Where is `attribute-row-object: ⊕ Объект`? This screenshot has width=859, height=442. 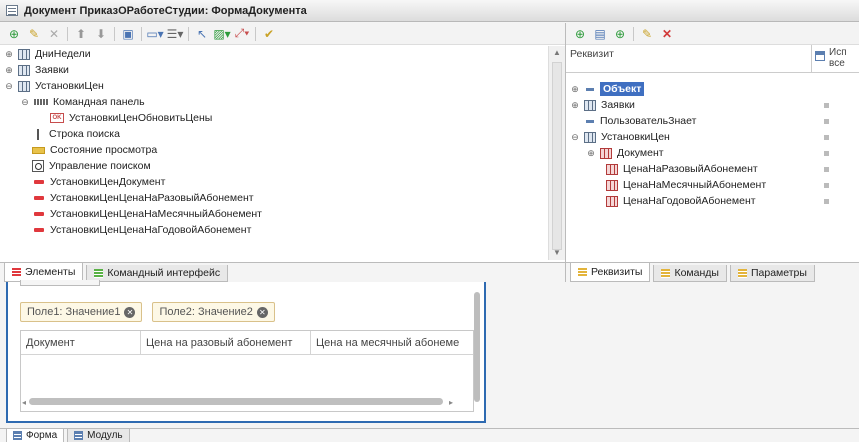
attribute-row-object: ⊕ Объект is located at coordinates (712, 89).